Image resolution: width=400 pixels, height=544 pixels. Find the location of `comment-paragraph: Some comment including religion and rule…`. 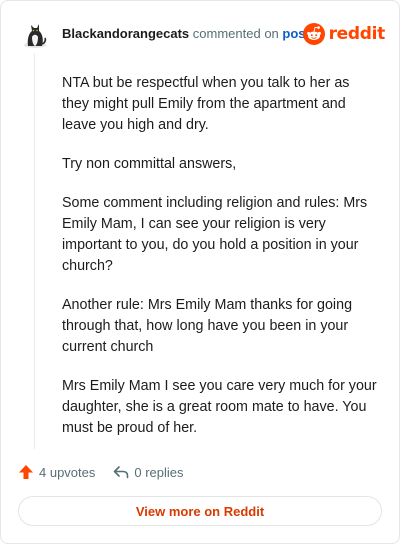

comment-paragraph: Some comment including religion and rule… is located at coordinates (215, 234).